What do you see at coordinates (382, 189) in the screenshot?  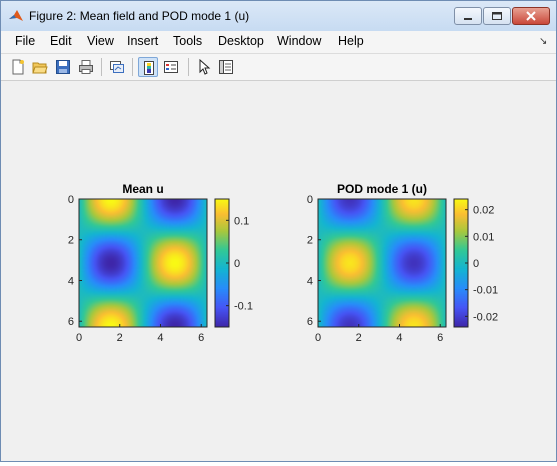 I see `plot-title: POD mode 1 (u)` at bounding box center [382, 189].